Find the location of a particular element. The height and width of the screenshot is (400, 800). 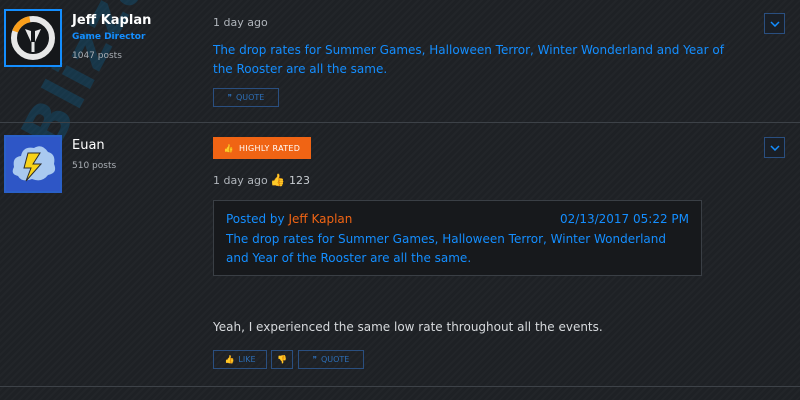

dislike-button: 👎 is located at coordinates (282, 359).